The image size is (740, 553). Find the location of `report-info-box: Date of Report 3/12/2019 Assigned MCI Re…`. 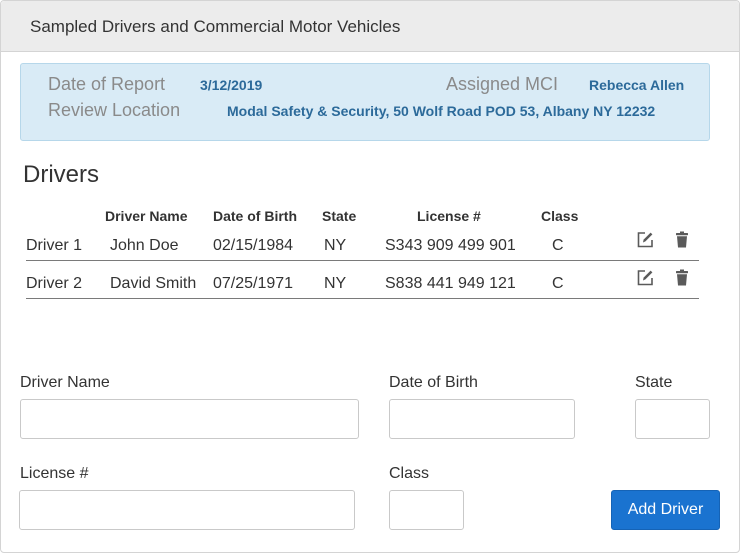

report-info-box: Date of Report 3/12/2019 Assigned MCI Re… is located at coordinates (365, 102).